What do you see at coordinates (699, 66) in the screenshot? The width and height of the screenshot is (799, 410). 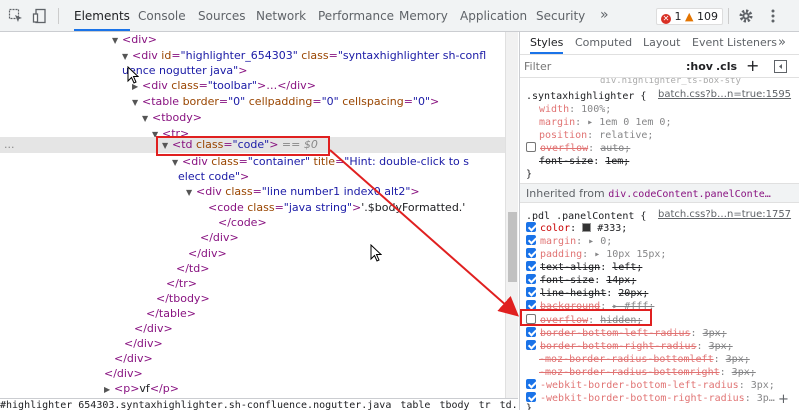 I see `hov-toggle: :hov` at bounding box center [699, 66].